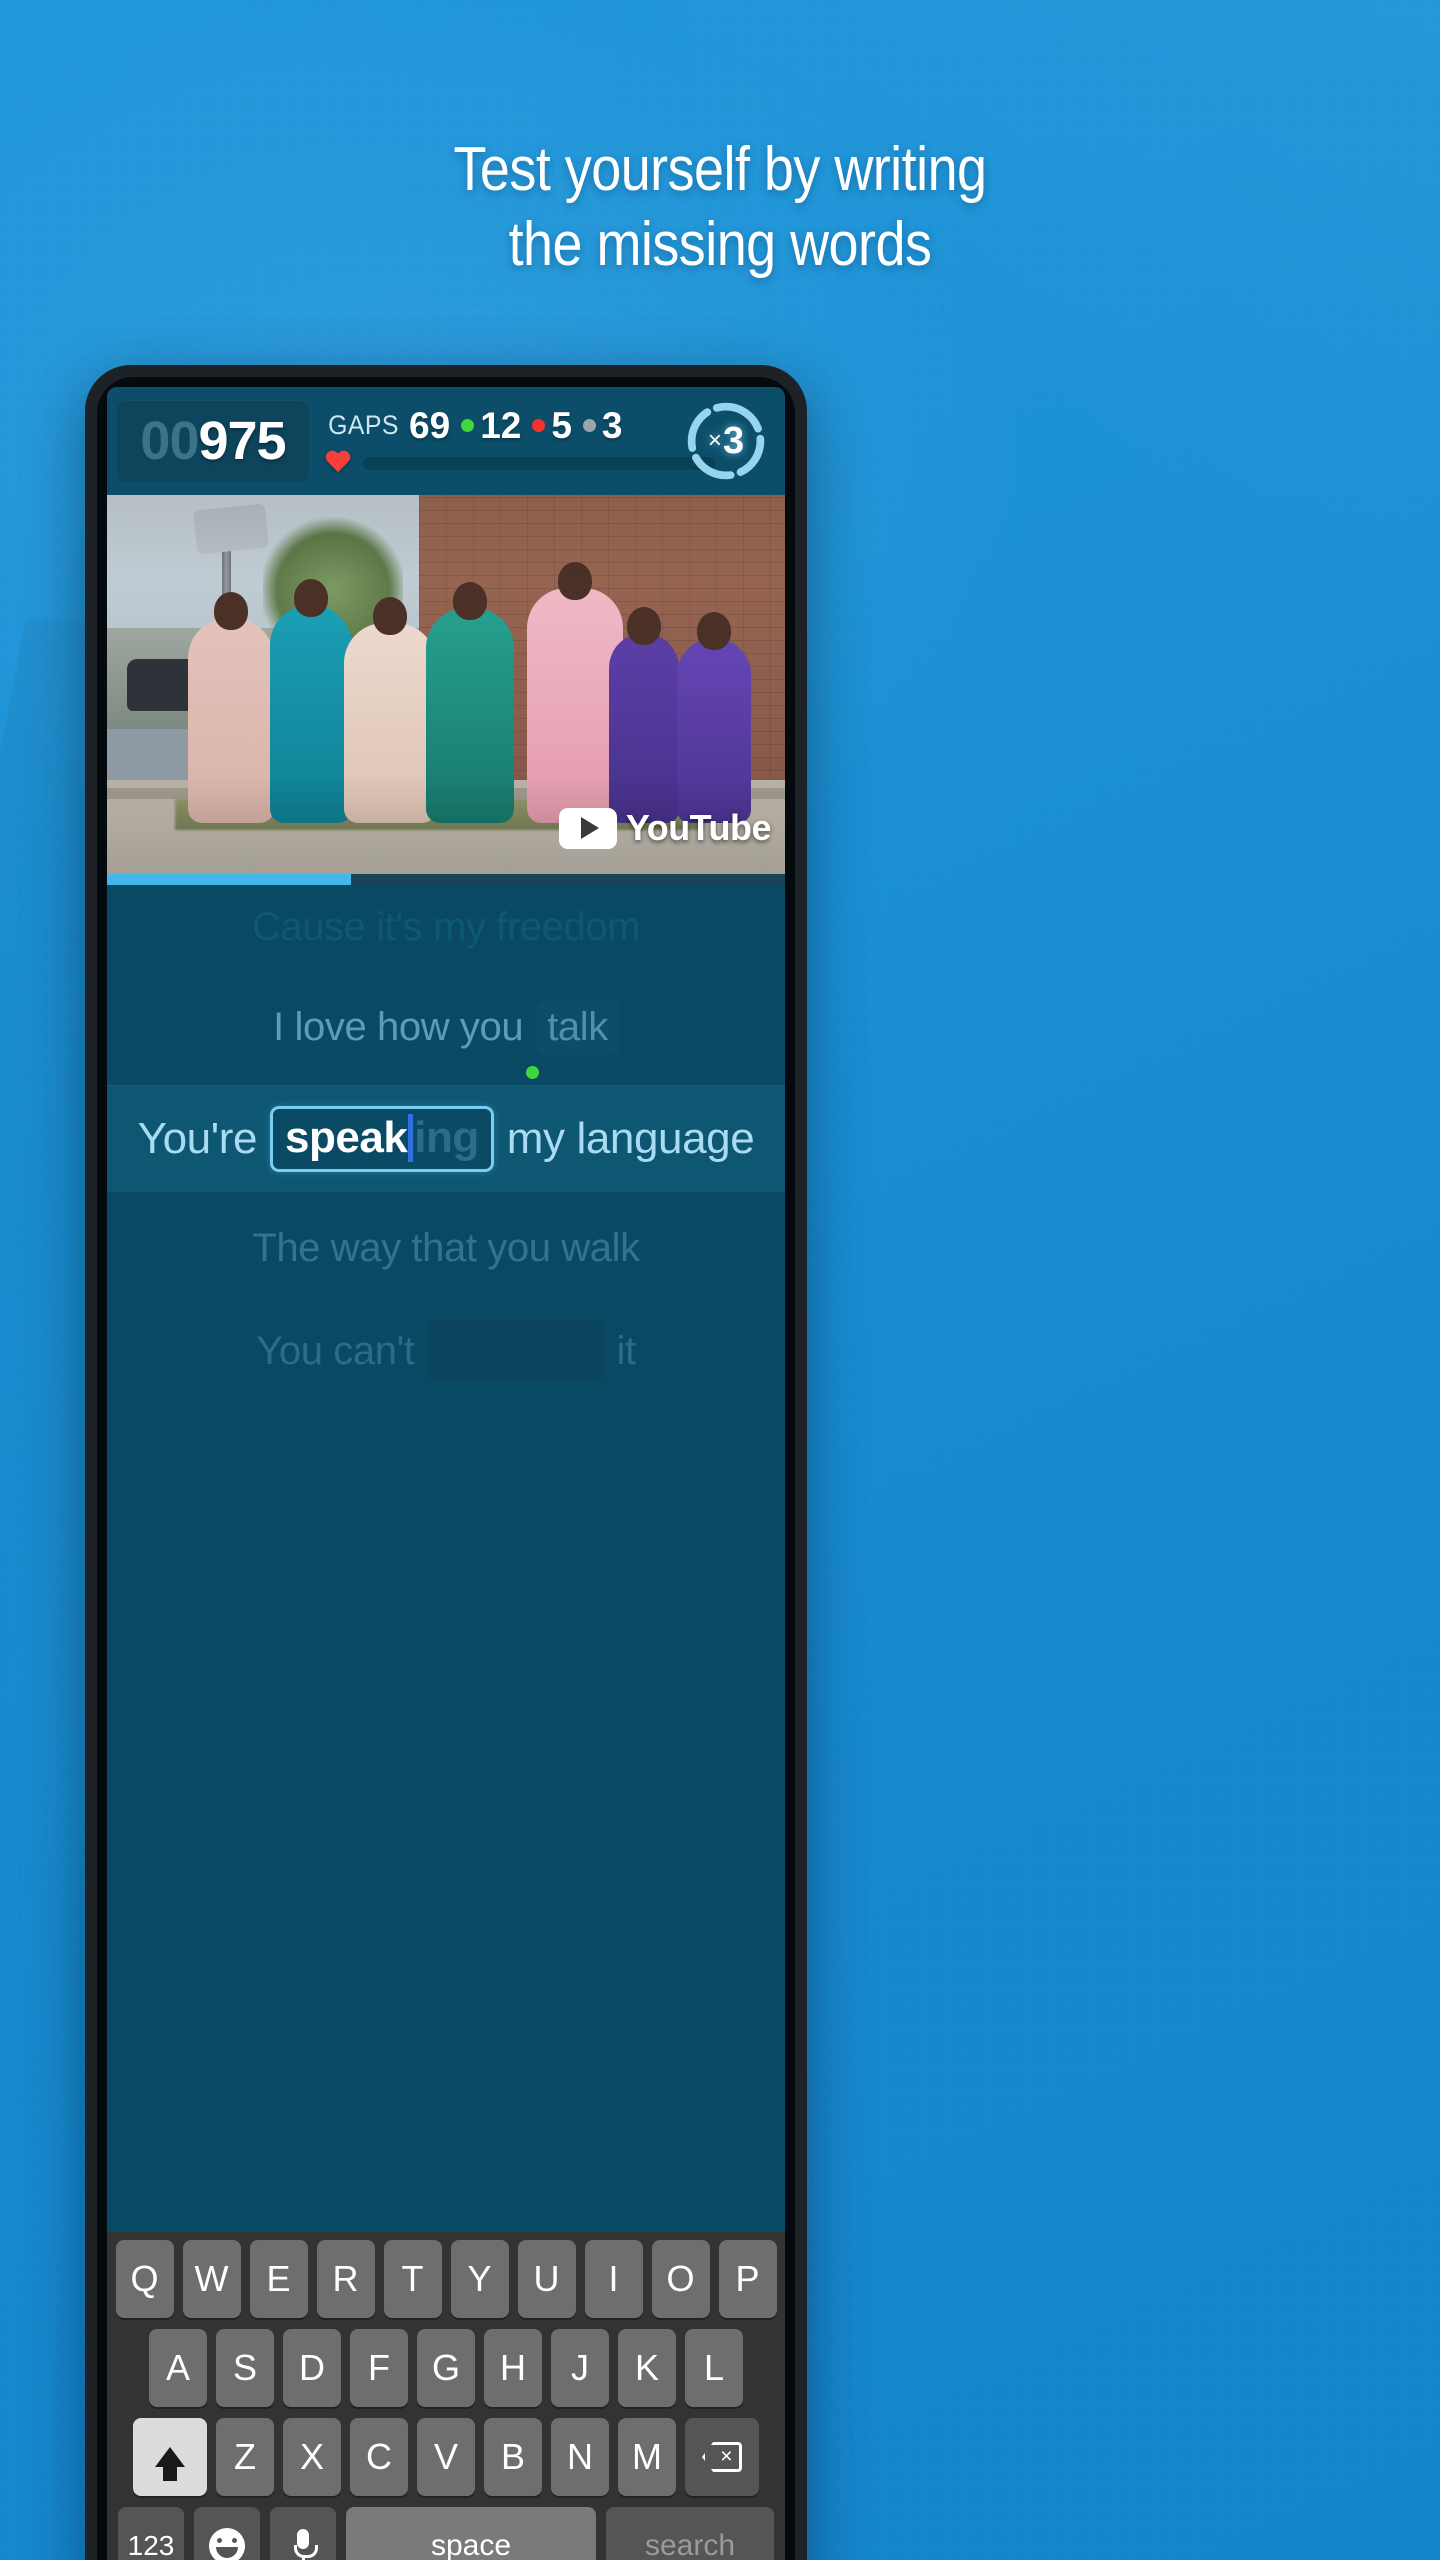 The image size is (1440, 2560). What do you see at coordinates (747, 2279) in the screenshot?
I see `key-p: P` at bounding box center [747, 2279].